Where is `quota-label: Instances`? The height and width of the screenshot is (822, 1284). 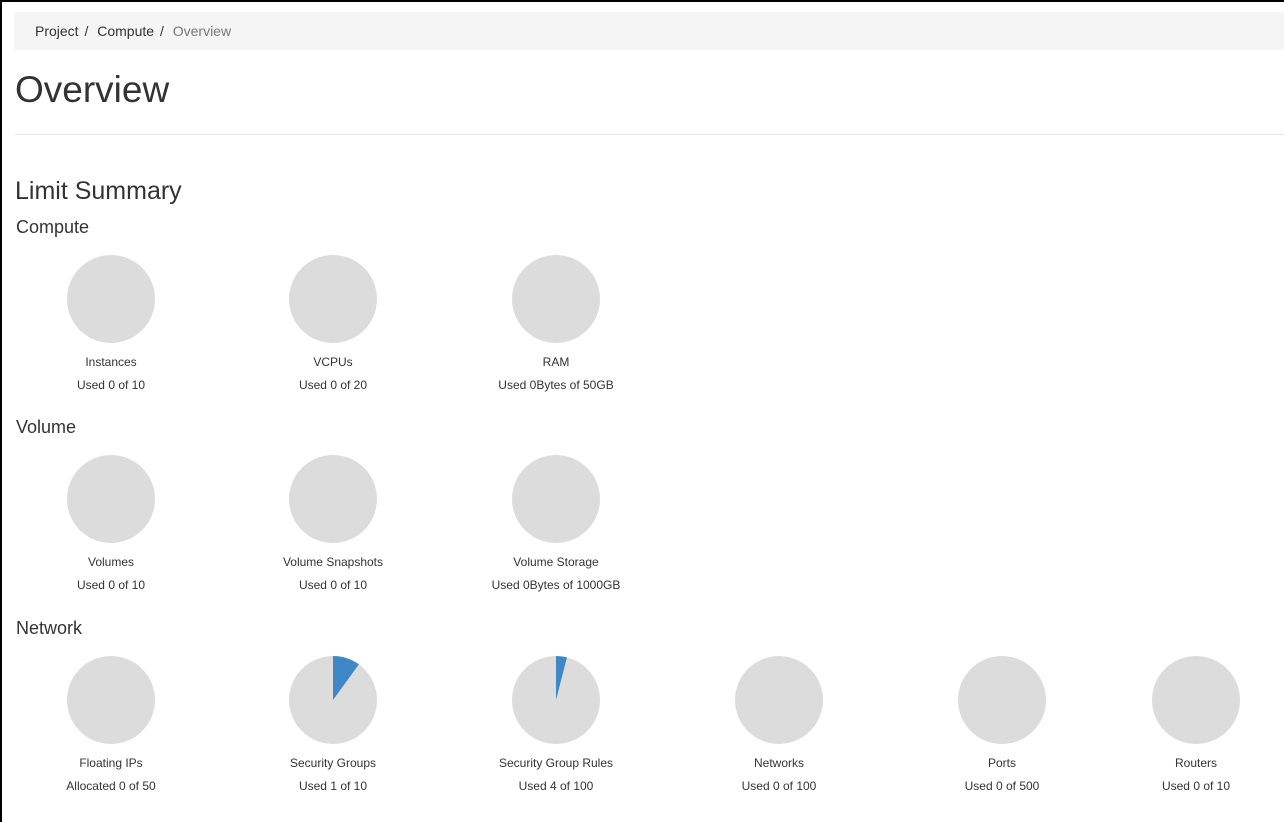
quota-label: Instances is located at coordinates (111, 362).